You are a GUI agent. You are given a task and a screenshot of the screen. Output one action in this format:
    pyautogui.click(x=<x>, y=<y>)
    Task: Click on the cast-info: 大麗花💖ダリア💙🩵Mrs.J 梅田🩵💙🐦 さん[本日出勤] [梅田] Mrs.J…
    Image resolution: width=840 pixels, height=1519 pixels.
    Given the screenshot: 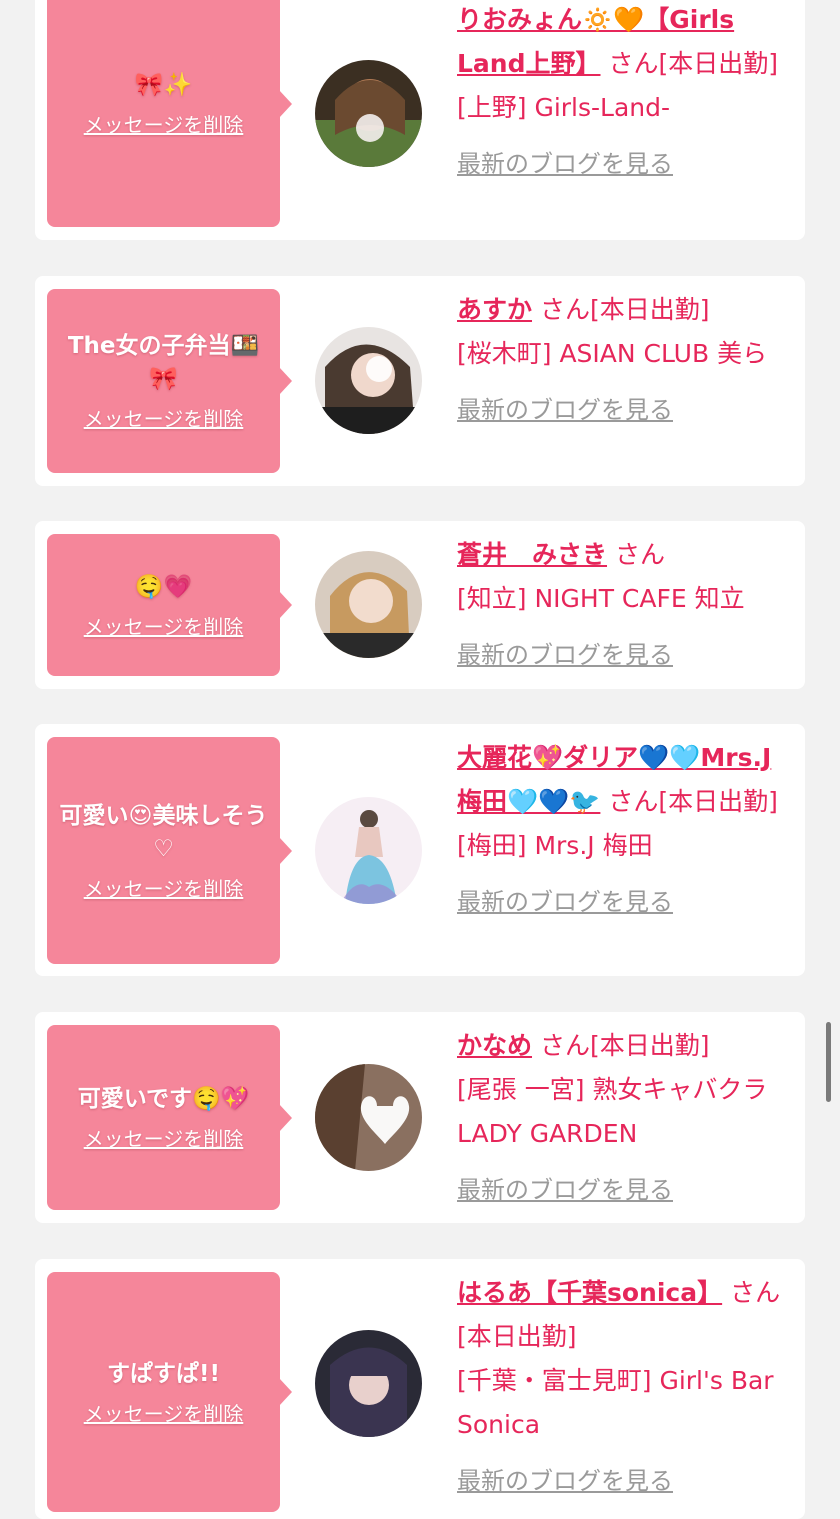 What is the action you would take?
    pyautogui.click(x=626, y=830)
    